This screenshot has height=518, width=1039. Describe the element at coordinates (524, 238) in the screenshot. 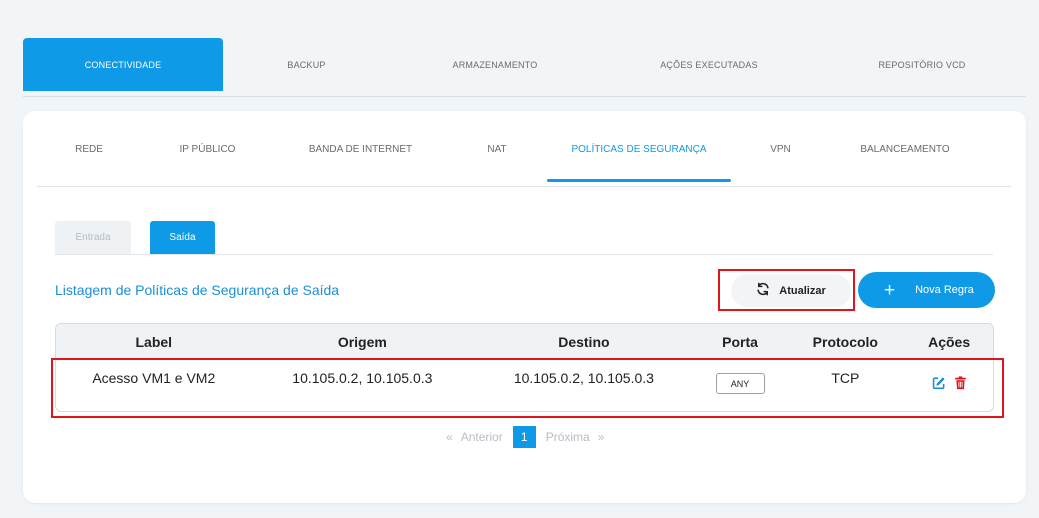

I see `direction-tab-bar: Entrada Saída` at that location.